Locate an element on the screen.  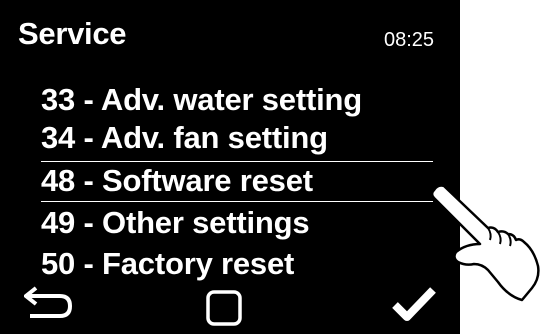
menu-item-33: 33 - Adv. water setting is located at coordinates (201, 100).